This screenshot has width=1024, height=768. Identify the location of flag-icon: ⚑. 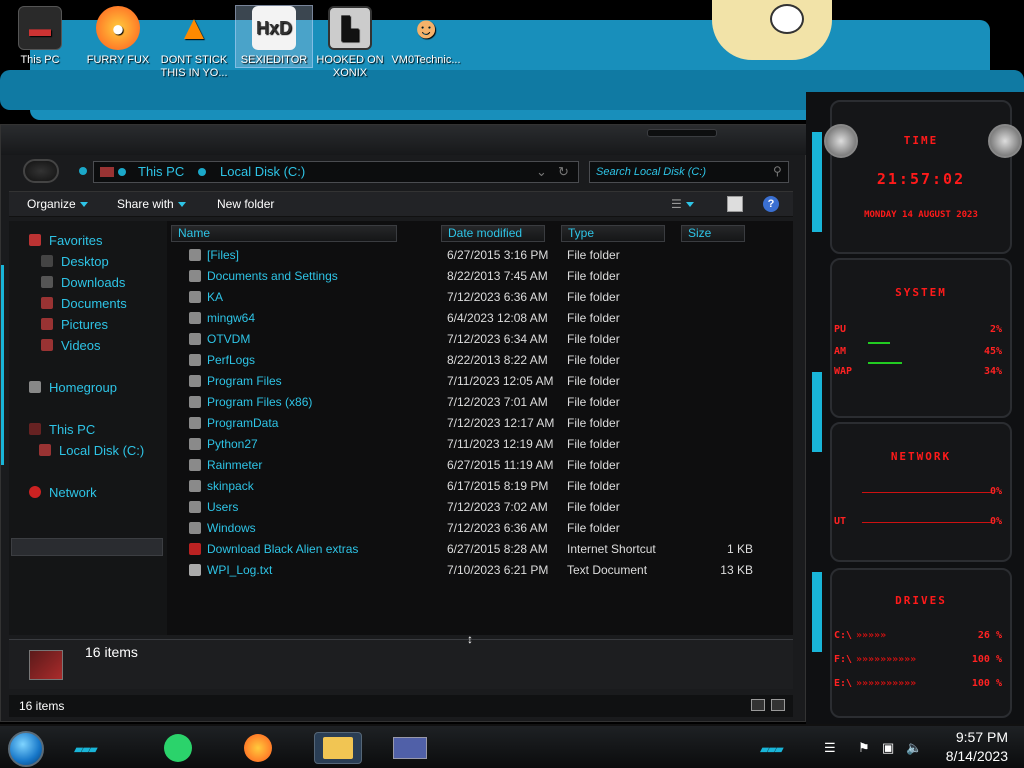
(864, 748).